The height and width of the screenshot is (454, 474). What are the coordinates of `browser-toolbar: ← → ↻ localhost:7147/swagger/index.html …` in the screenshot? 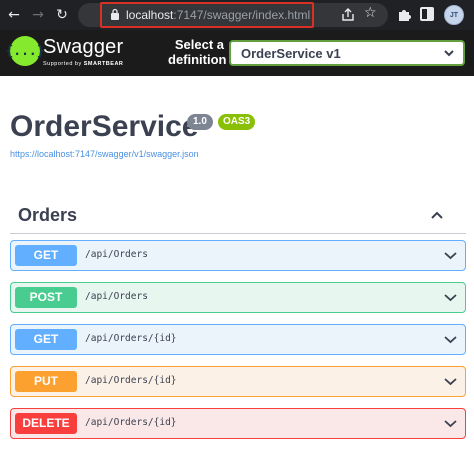 It's located at (237, 15).